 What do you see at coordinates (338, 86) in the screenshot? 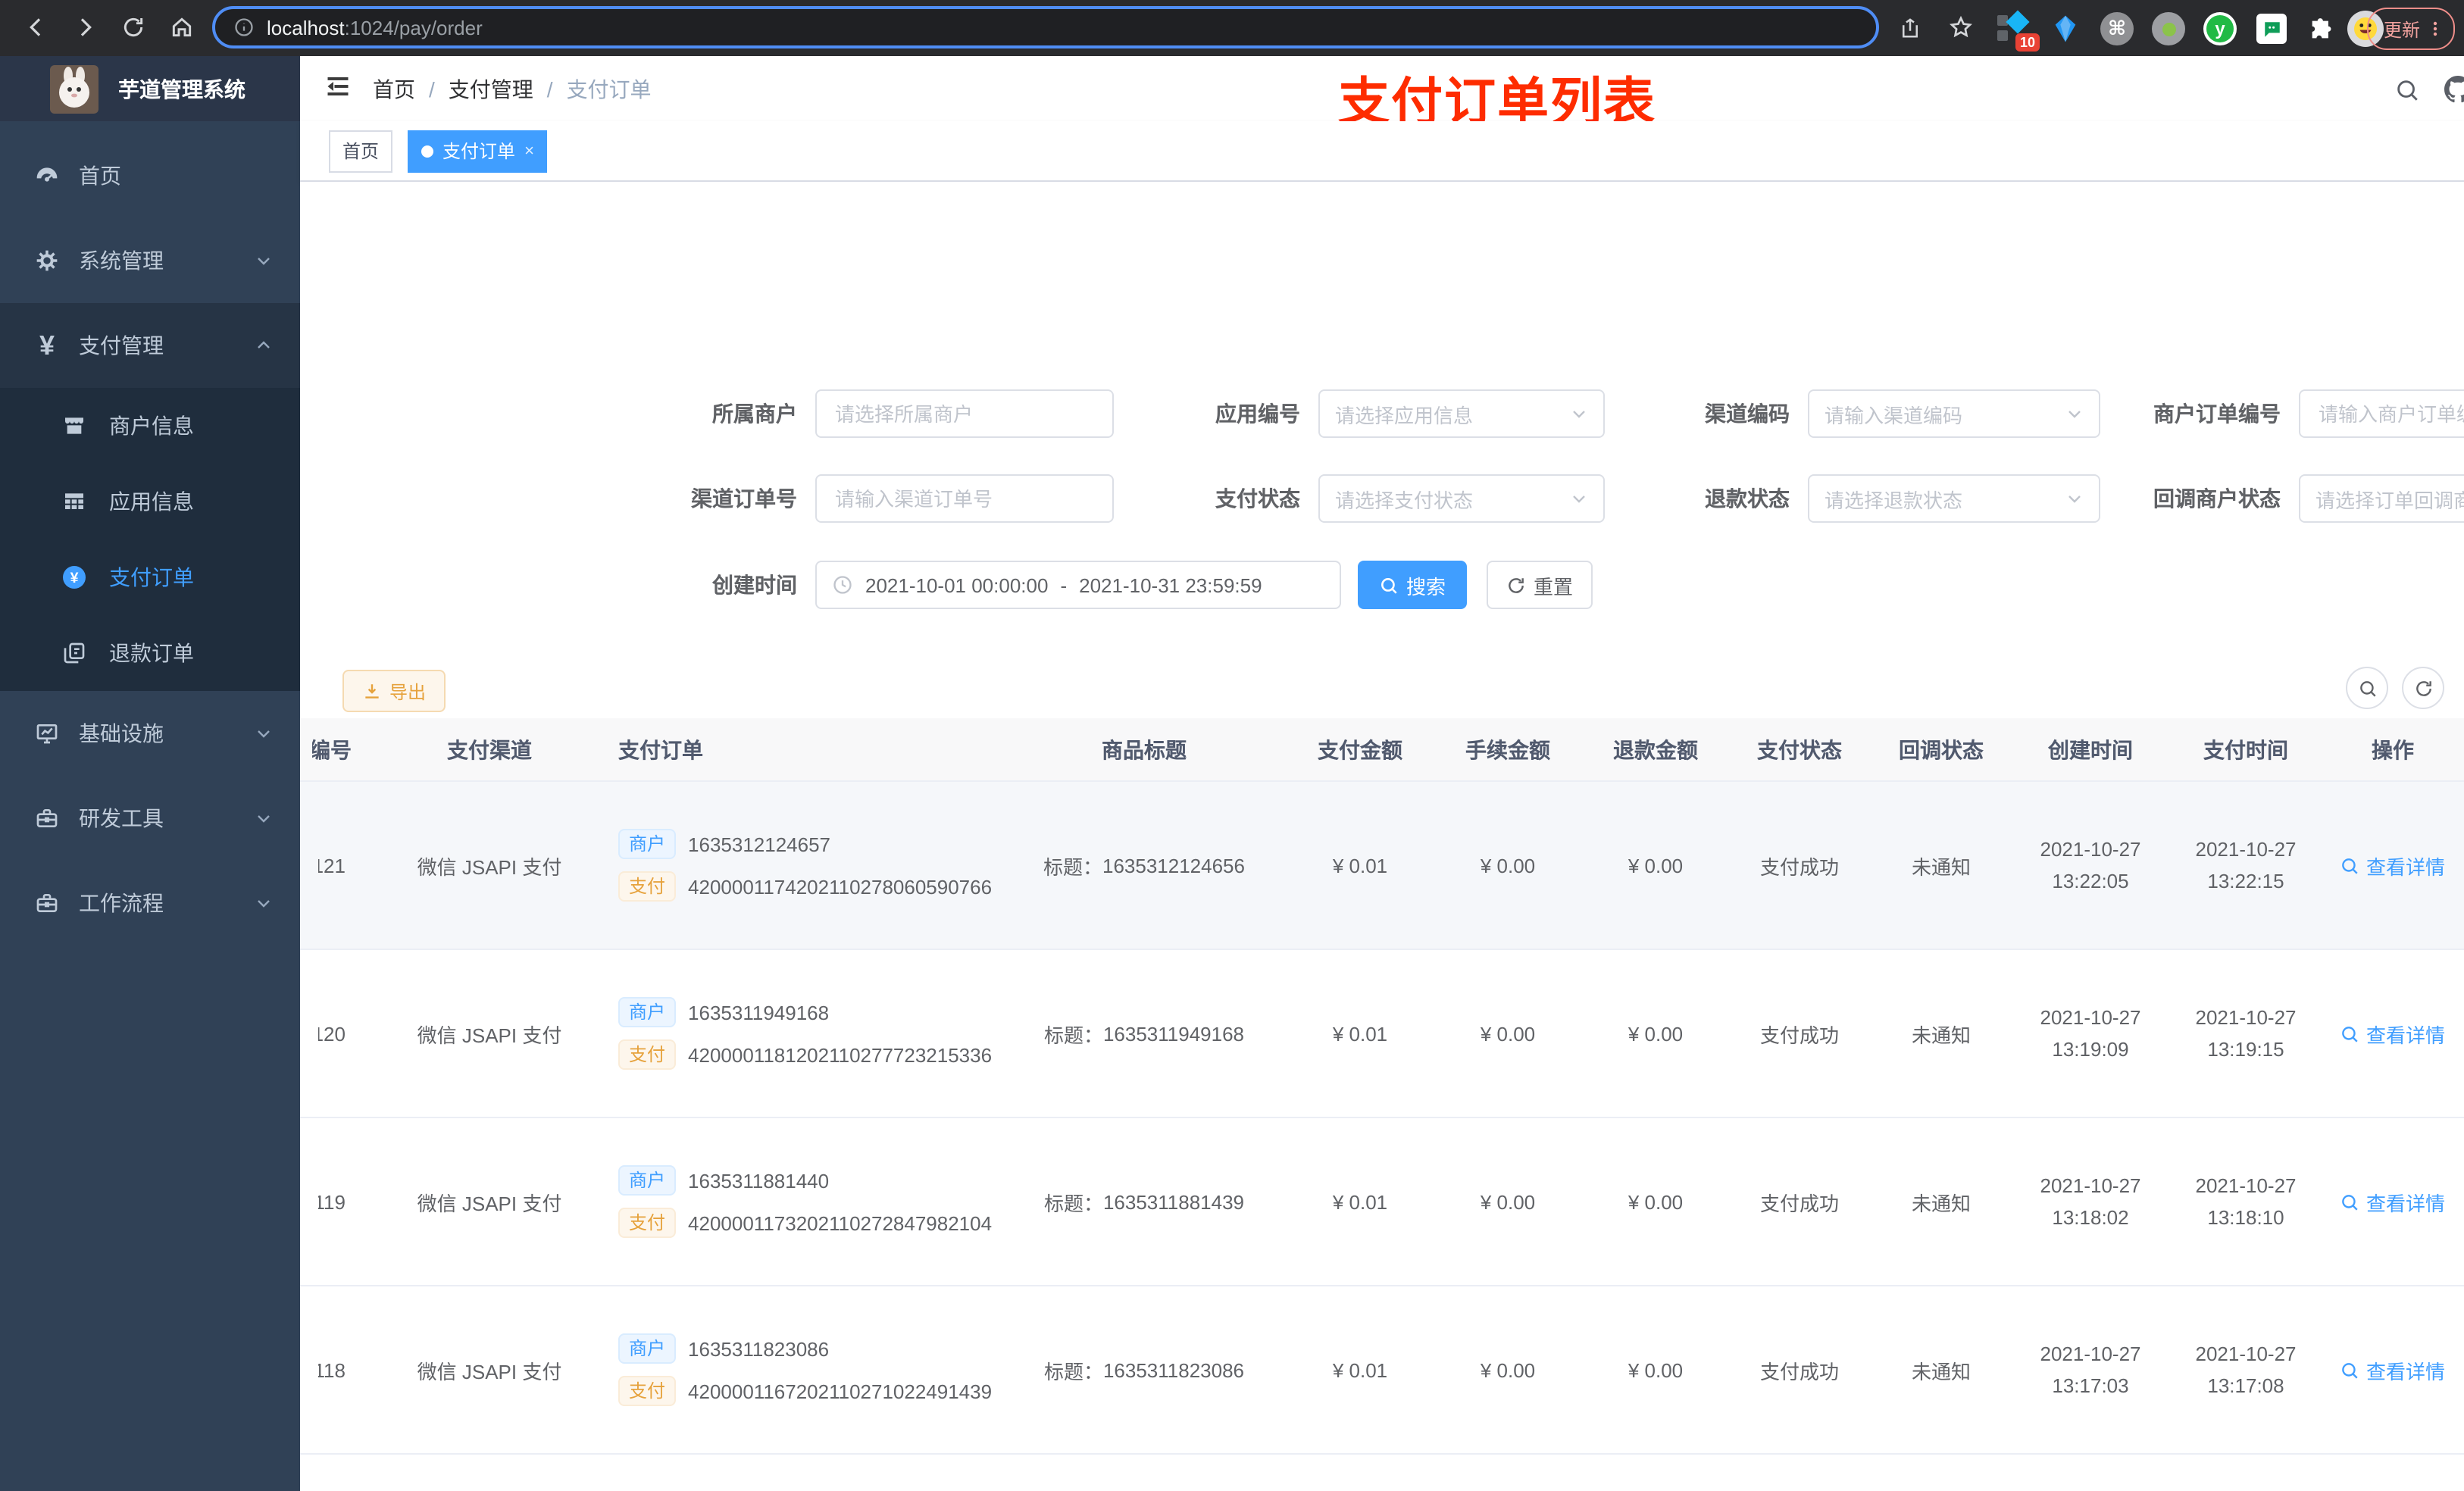
I see `hamburger-icon` at bounding box center [338, 86].